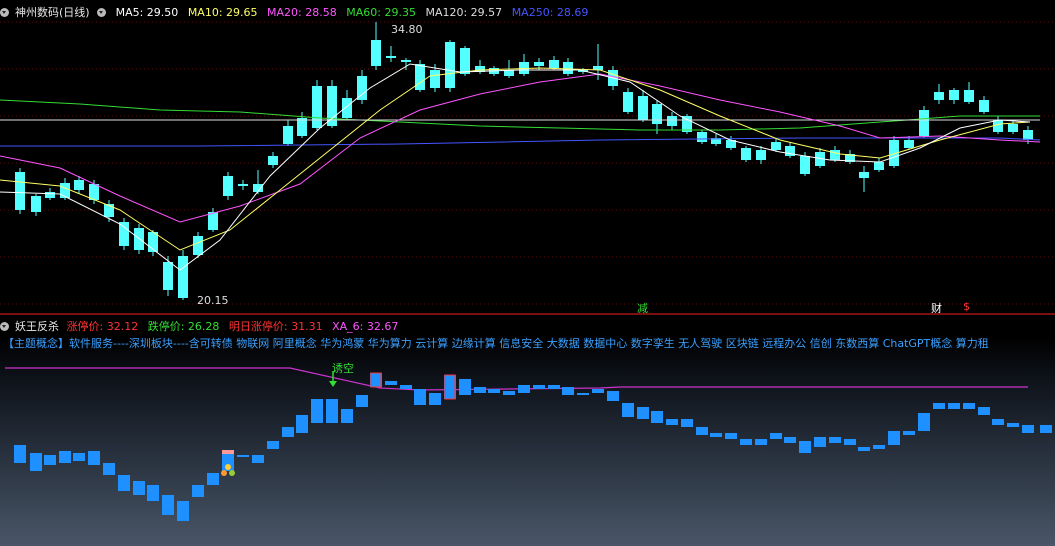  What do you see at coordinates (302, 12) in the screenshot?
I see `ma20-label: MA20: 28.58` at bounding box center [302, 12].